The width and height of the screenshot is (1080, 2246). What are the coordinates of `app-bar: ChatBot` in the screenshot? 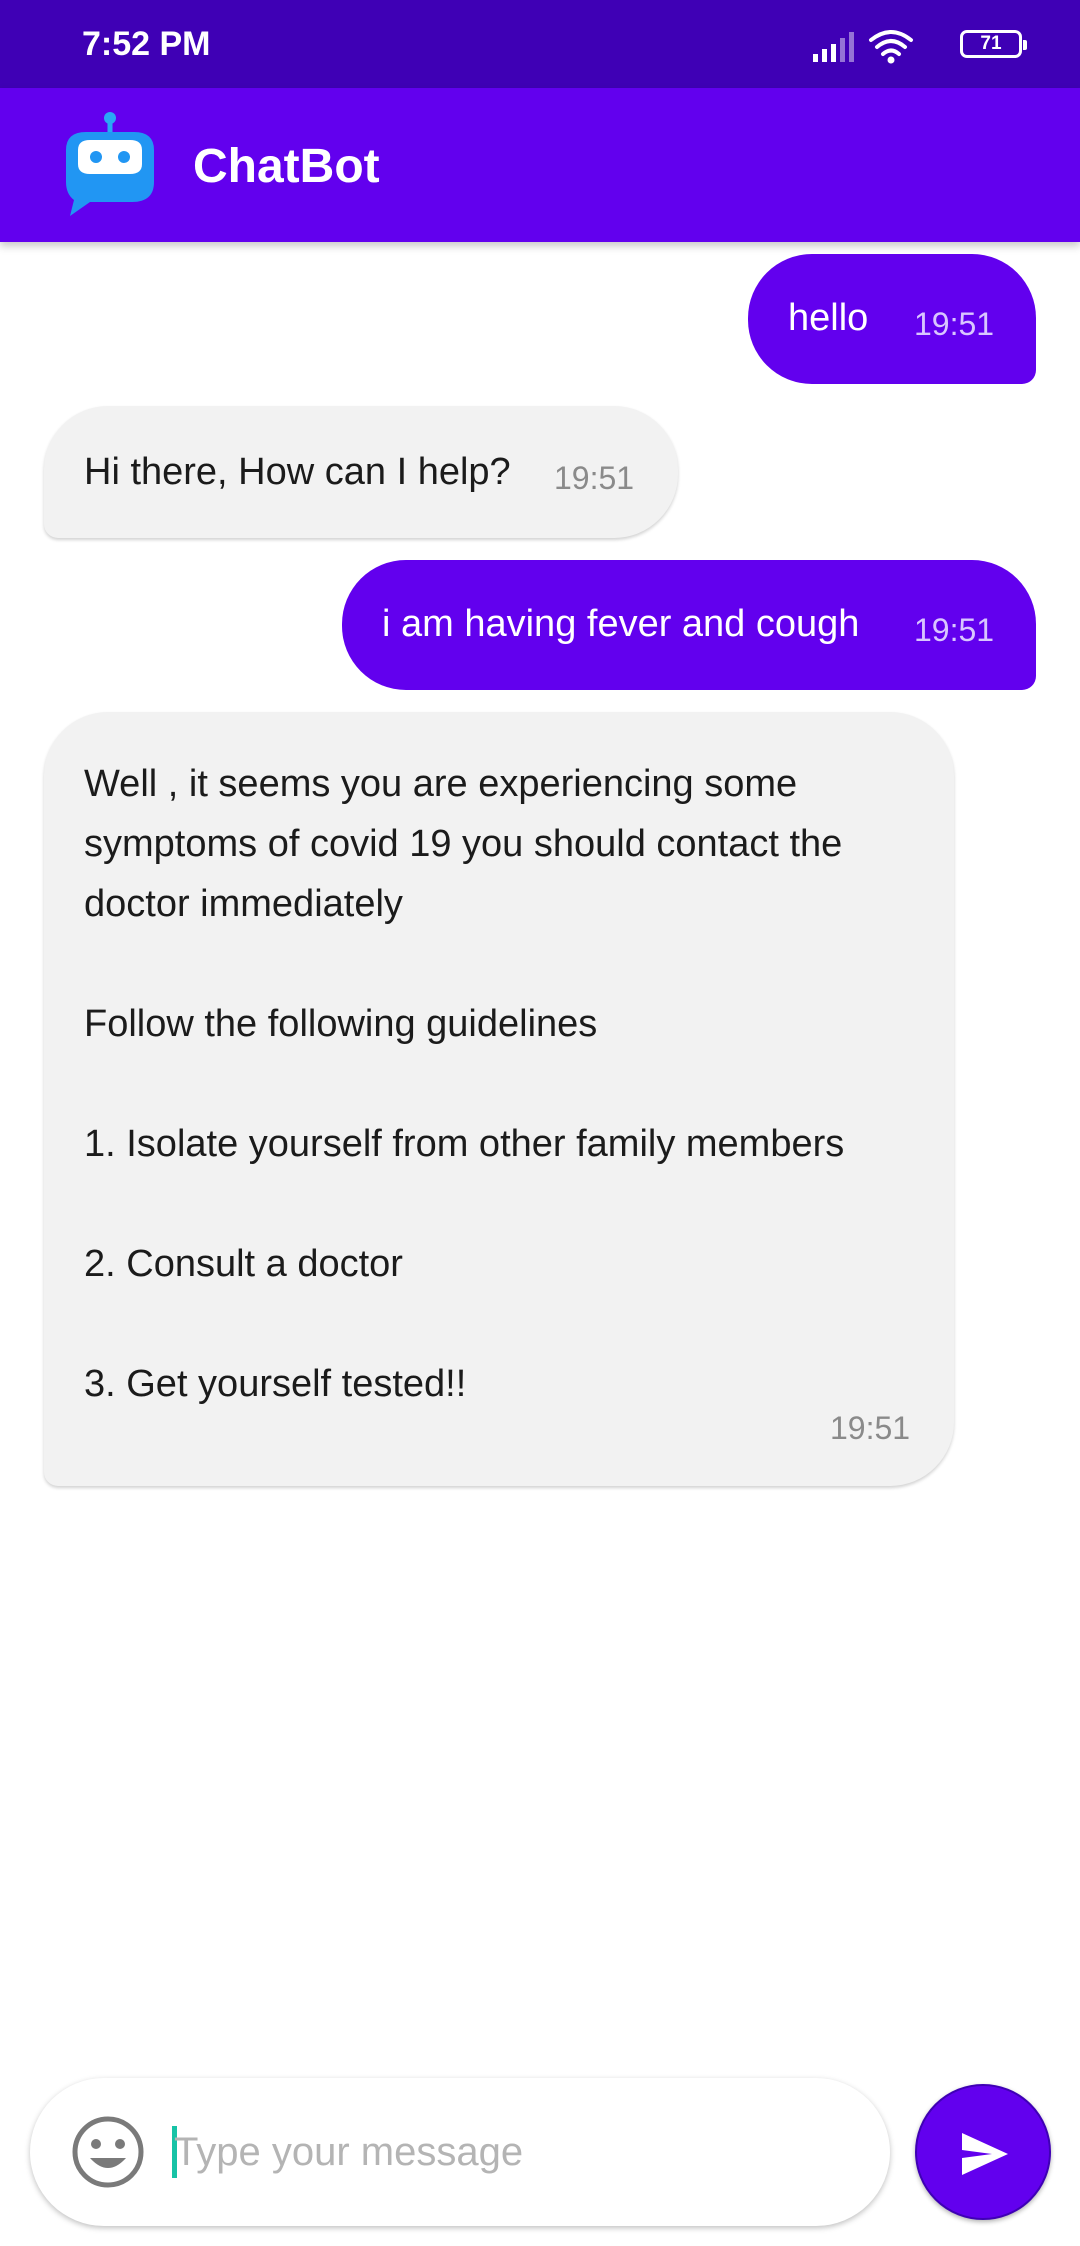 It's located at (540, 165).